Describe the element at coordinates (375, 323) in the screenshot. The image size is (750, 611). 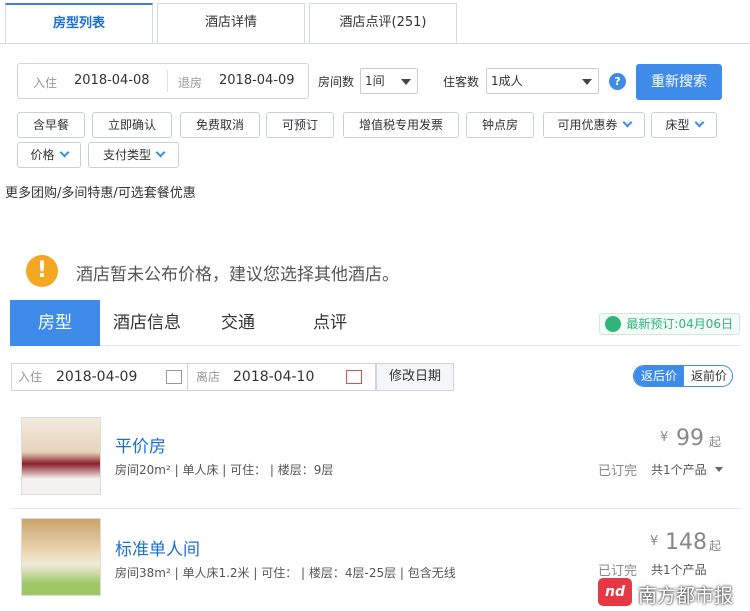
I see `hotel-nav: 房型 酒店信息 交通 点评 最新预订:04月06日` at that location.